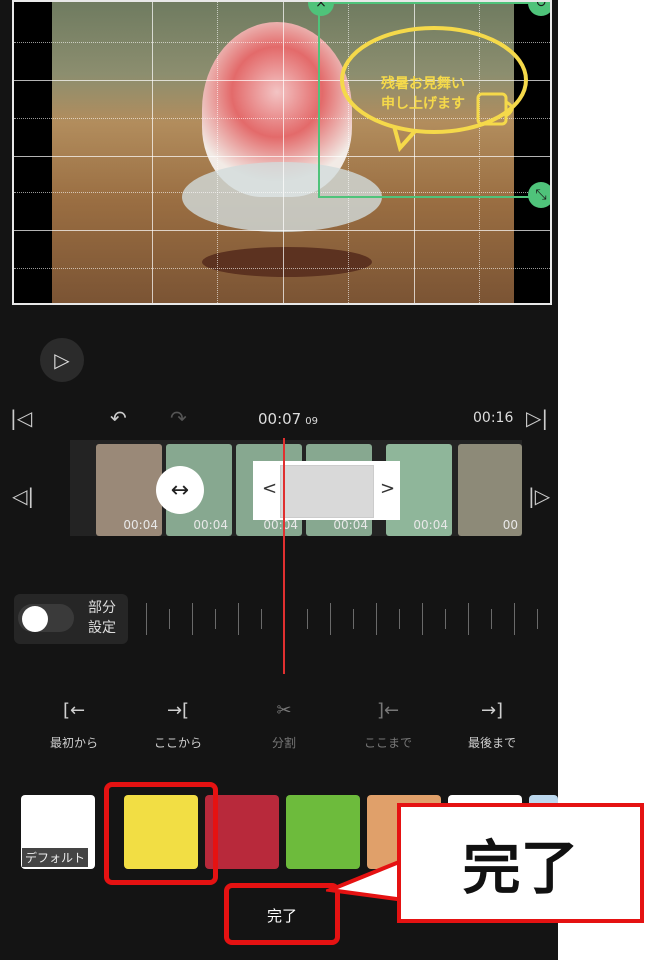 The image size is (651, 960). What do you see at coordinates (284, 710) in the screenshot?
I see `scissors-icon: ✂` at bounding box center [284, 710].